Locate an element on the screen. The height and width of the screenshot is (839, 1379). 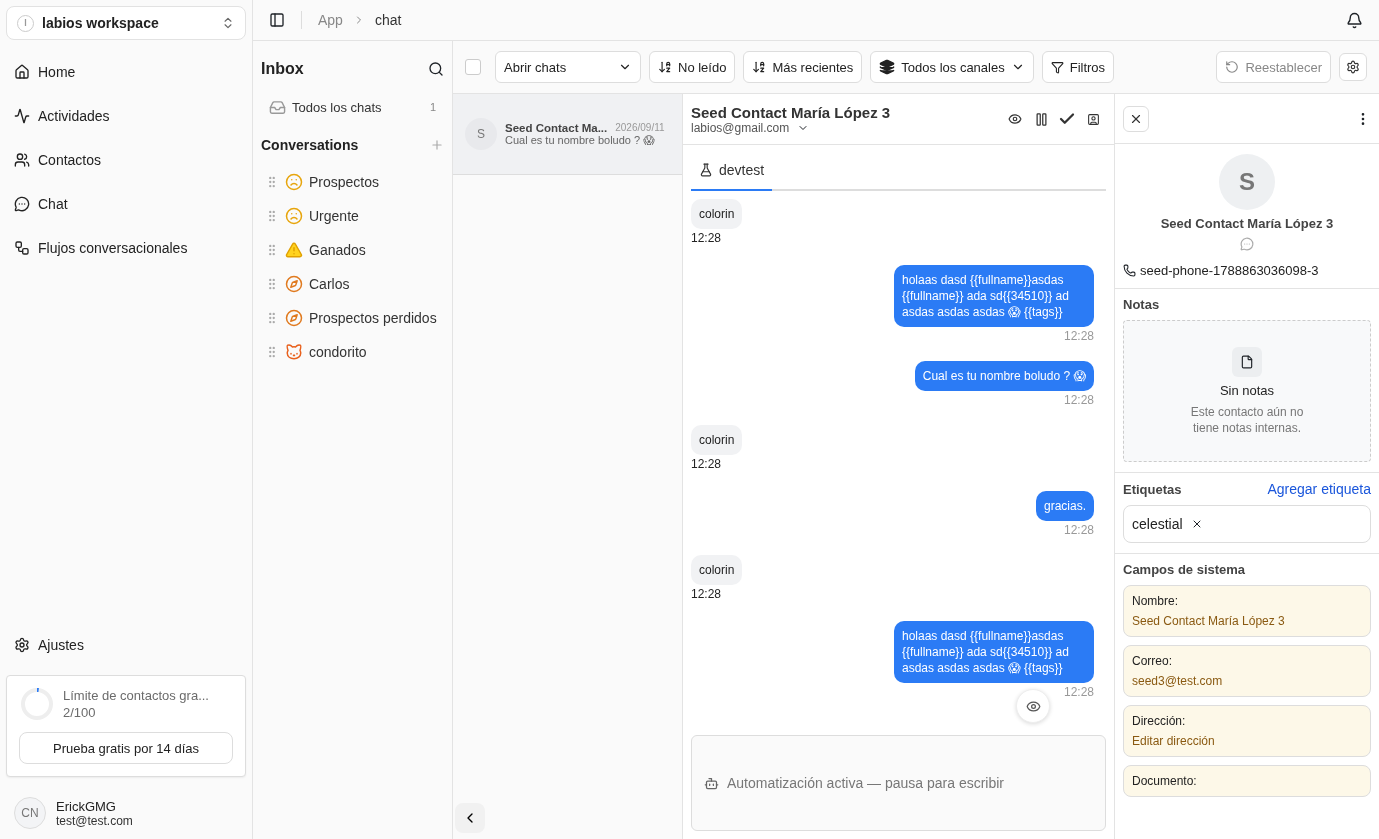
close-button is located at coordinates (1136, 118).